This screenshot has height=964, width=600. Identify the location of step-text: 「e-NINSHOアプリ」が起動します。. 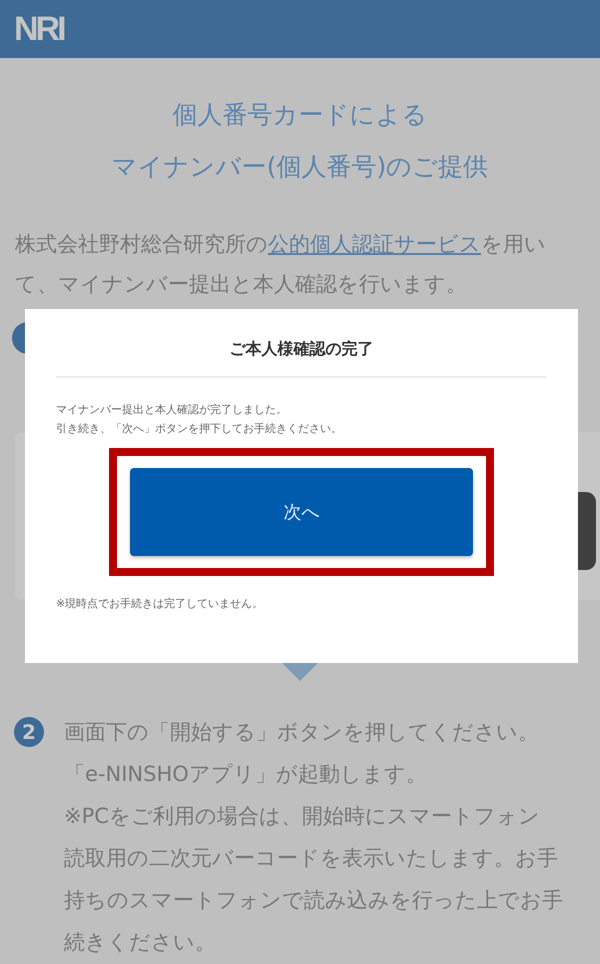
(246, 774).